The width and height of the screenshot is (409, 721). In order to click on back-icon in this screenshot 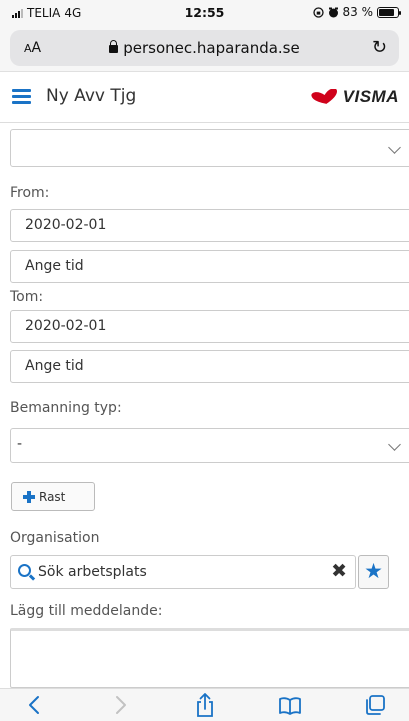, I will do `click(35, 705)`.